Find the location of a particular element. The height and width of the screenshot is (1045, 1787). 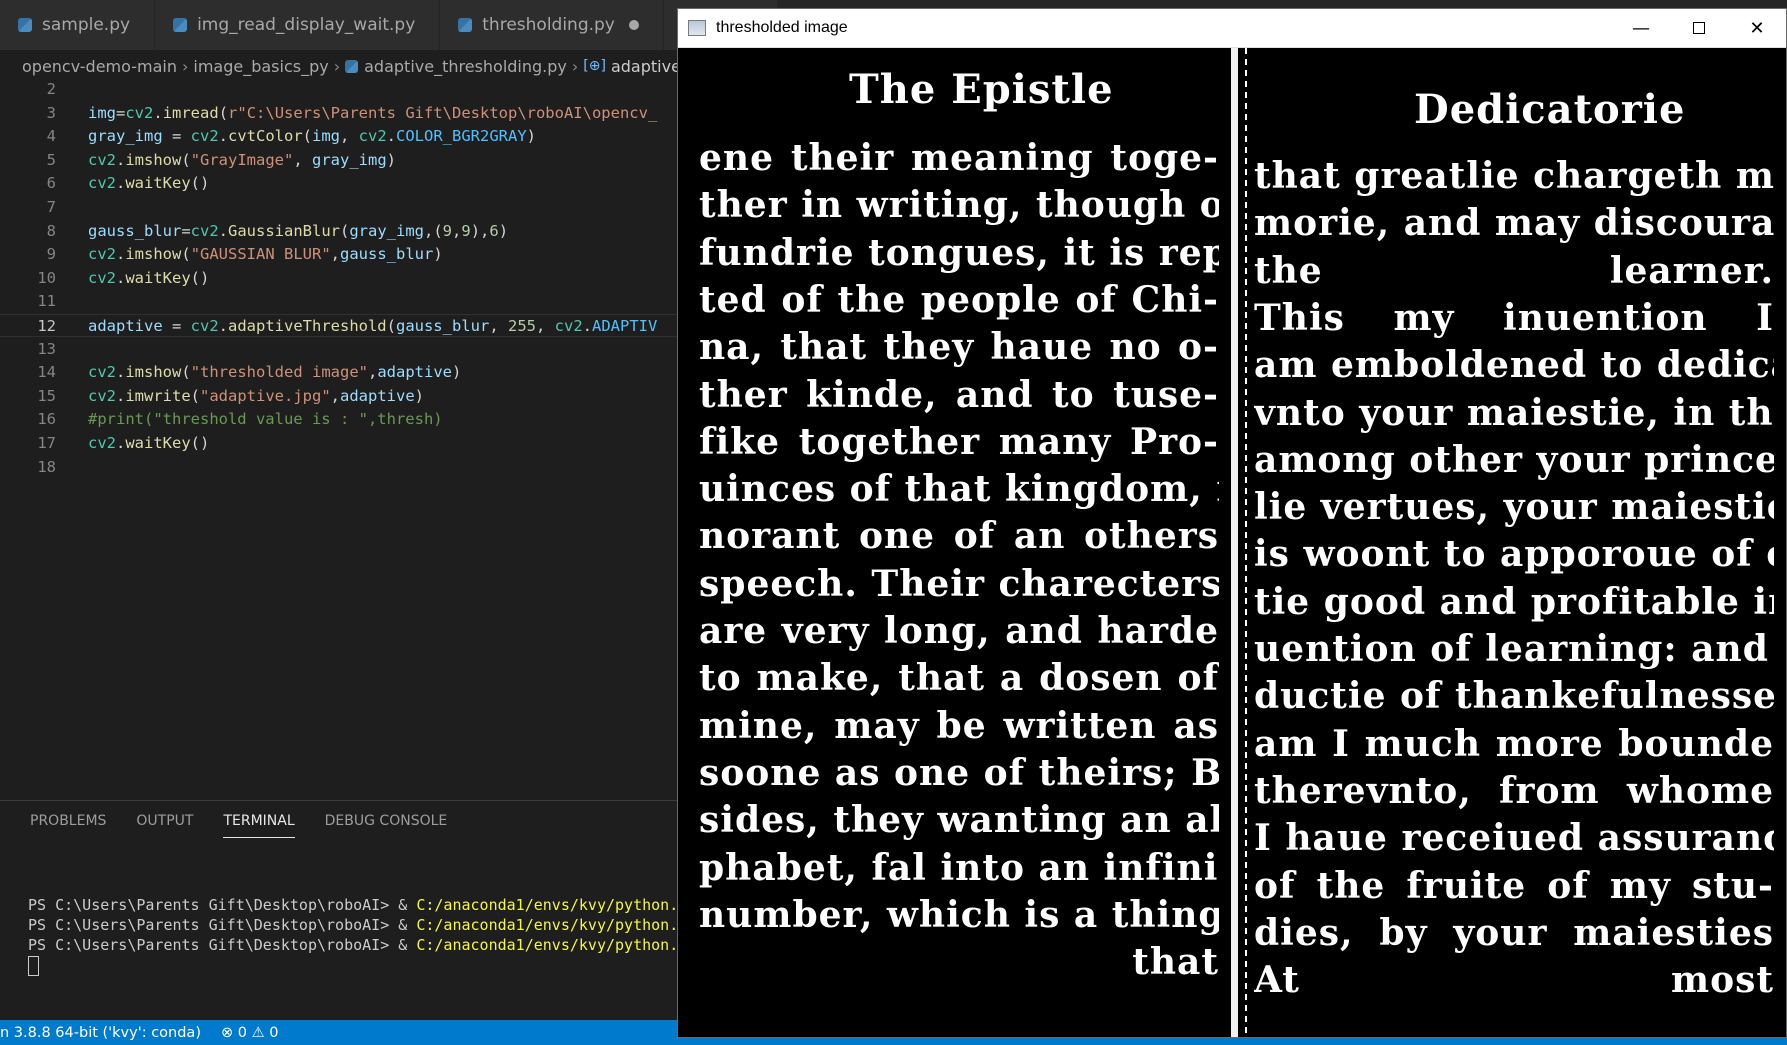

code-line: 18 is located at coordinates (340, 467).